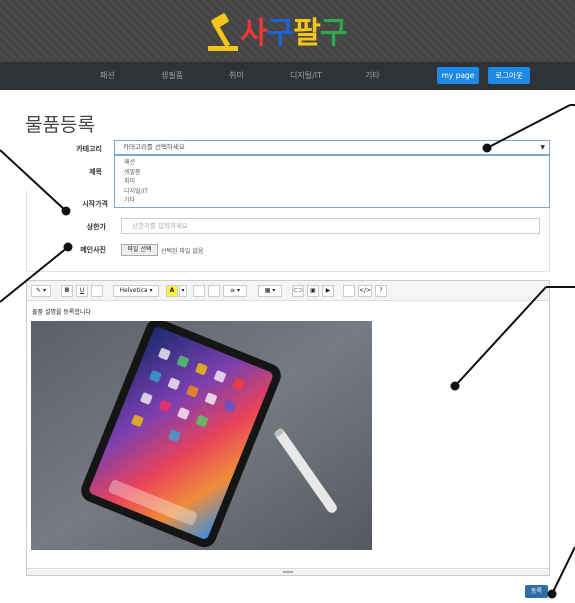  Describe the element at coordinates (552, 594) in the screenshot. I see `callout-dot` at that location.